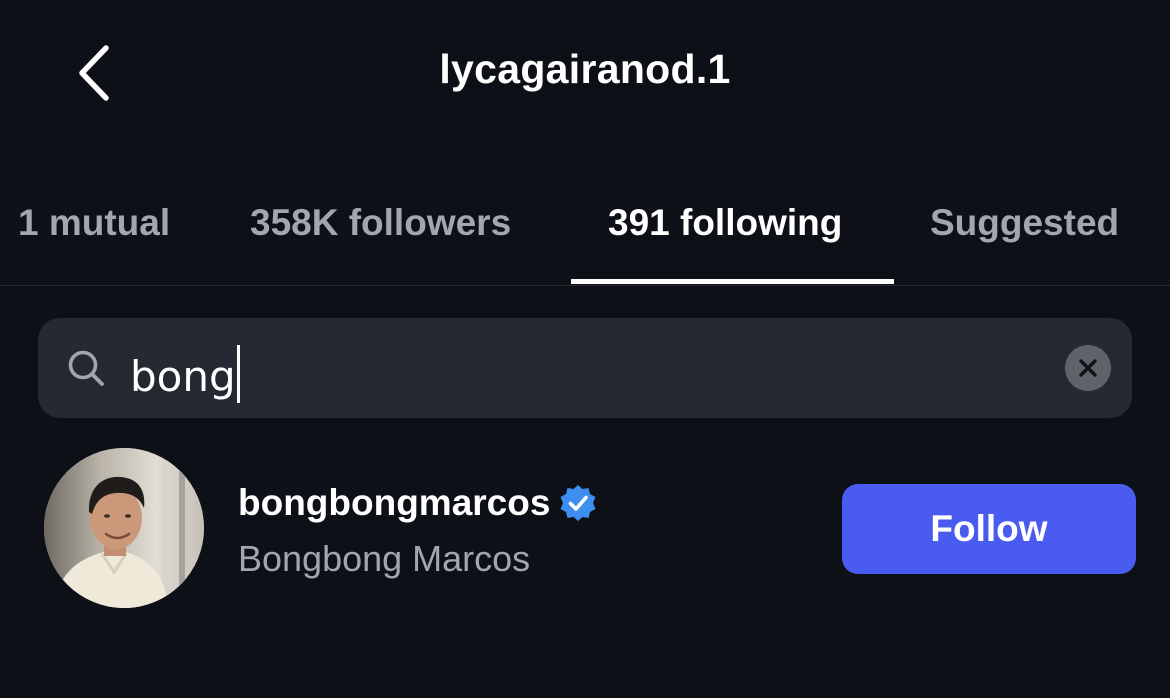 Image resolution: width=1170 pixels, height=698 pixels. I want to click on tab-following: 391 following, so click(725, 223).